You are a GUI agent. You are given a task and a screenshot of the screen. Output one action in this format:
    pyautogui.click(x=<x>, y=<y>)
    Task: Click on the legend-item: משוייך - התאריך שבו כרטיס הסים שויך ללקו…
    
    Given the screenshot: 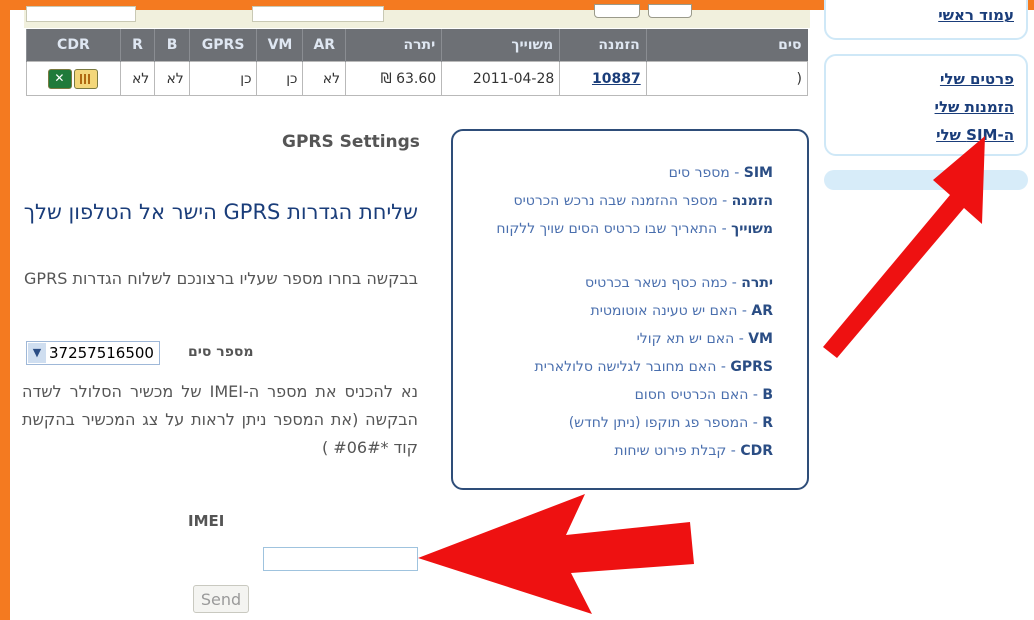 What is the action you would take?
    pyautogui.click(x=630, y=229)
    